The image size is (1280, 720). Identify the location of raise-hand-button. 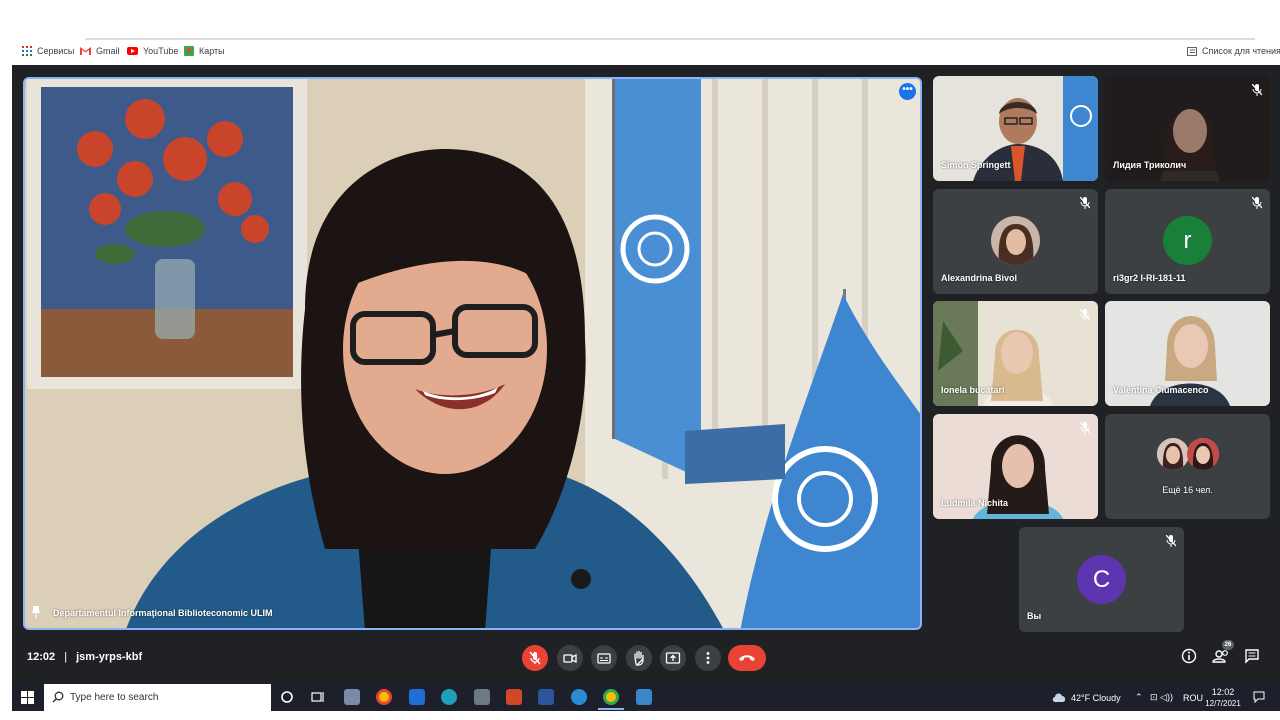
(639, 658).